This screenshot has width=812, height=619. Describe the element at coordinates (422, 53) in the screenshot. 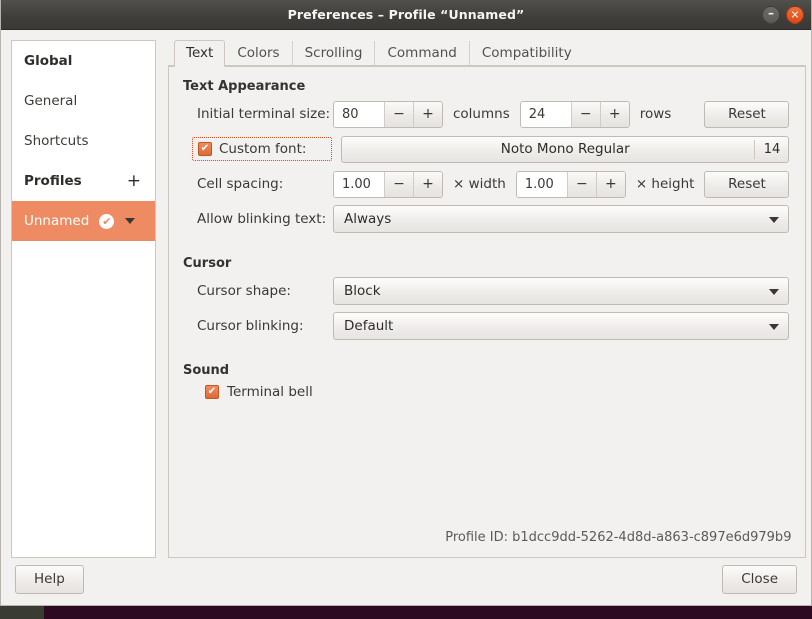

I see `tab-command: Command` at that location.